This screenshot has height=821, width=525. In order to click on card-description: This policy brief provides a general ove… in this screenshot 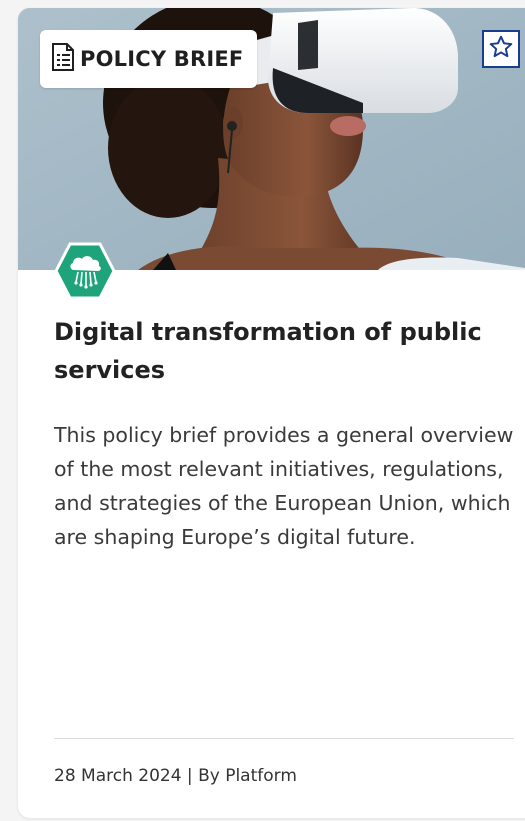, I will do `click(284, 486)`.